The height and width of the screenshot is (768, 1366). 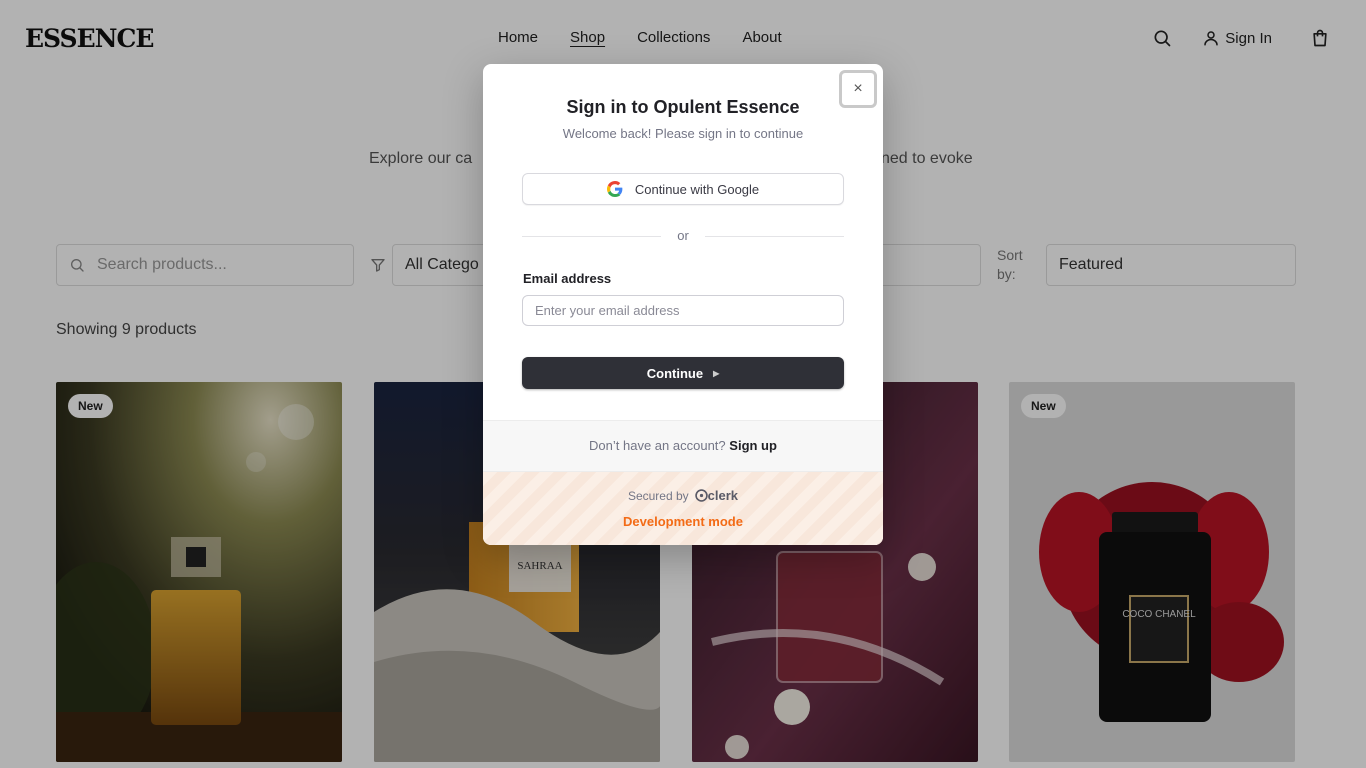 I want to click on email-label: Email address, so click(x=567, y=278).